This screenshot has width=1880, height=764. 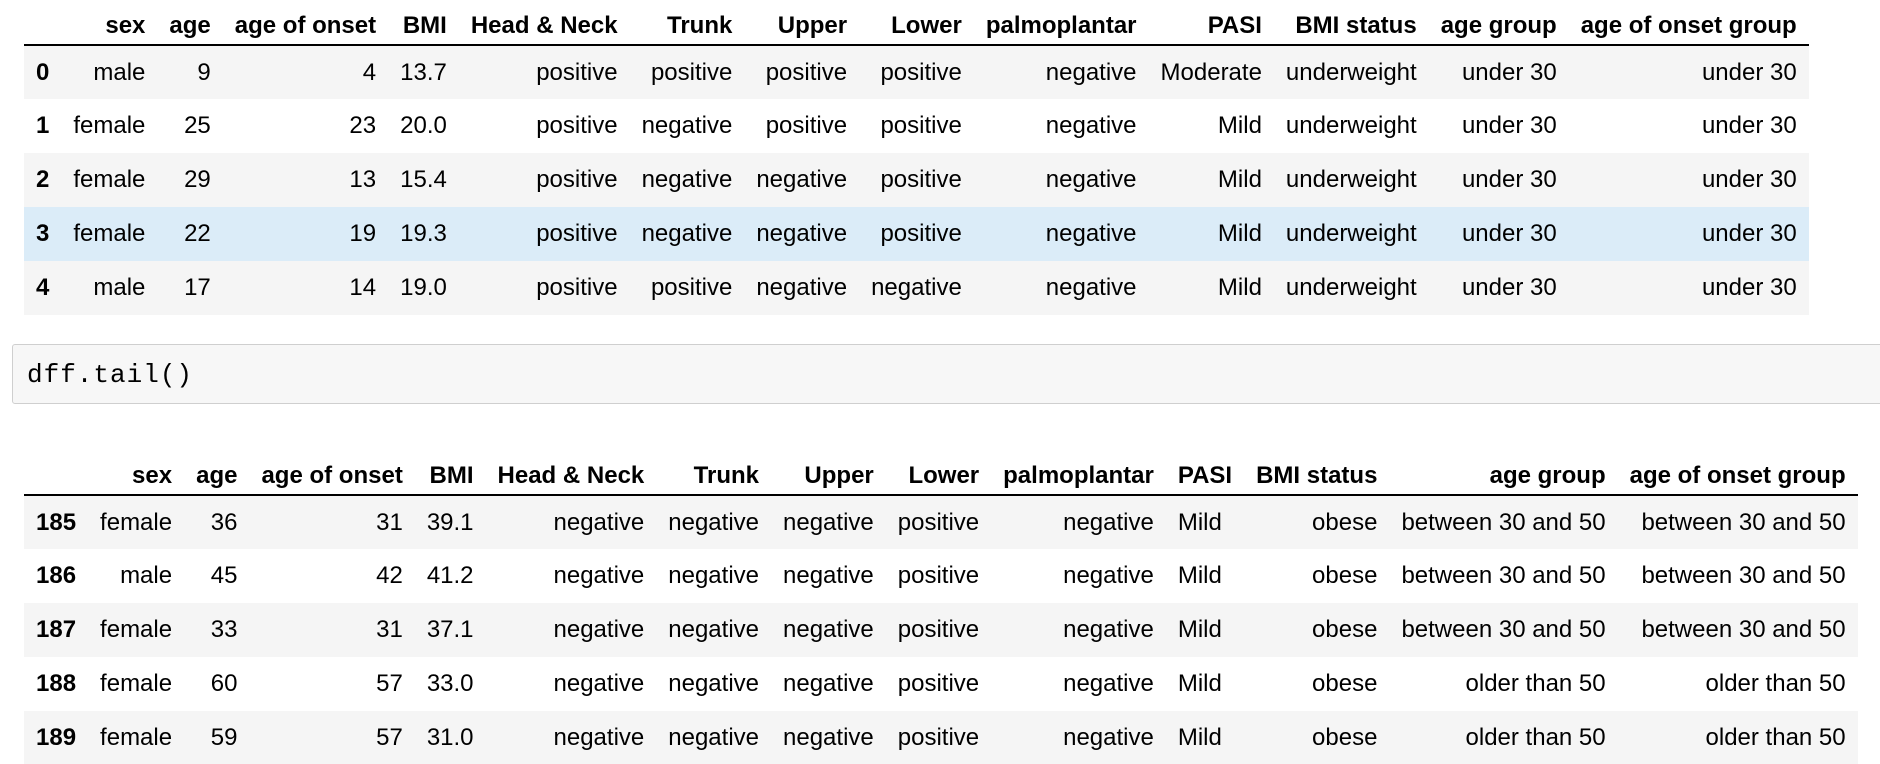 What do you see at coordinates (423, 72) in the screenshot?
I see `table-cell: 13.7` at bounding box center [423, 72].